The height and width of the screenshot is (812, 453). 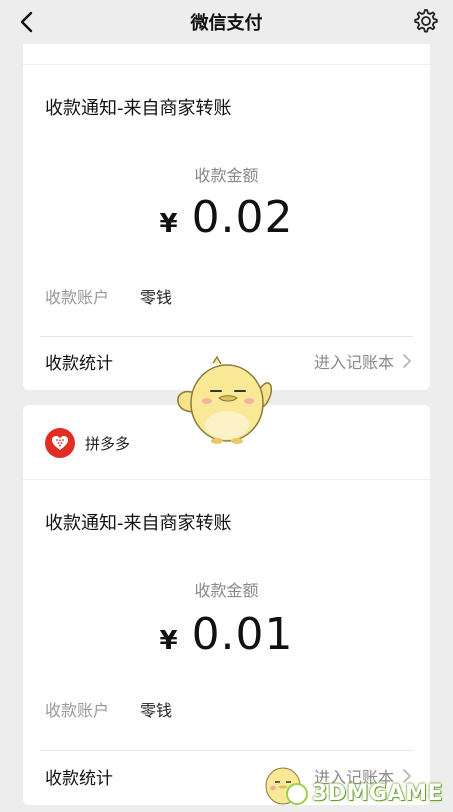 What do you see at coordinates (242, 634) in the screenshot?
I see `amount-value: 0.01` at bounding box center [242, 634].